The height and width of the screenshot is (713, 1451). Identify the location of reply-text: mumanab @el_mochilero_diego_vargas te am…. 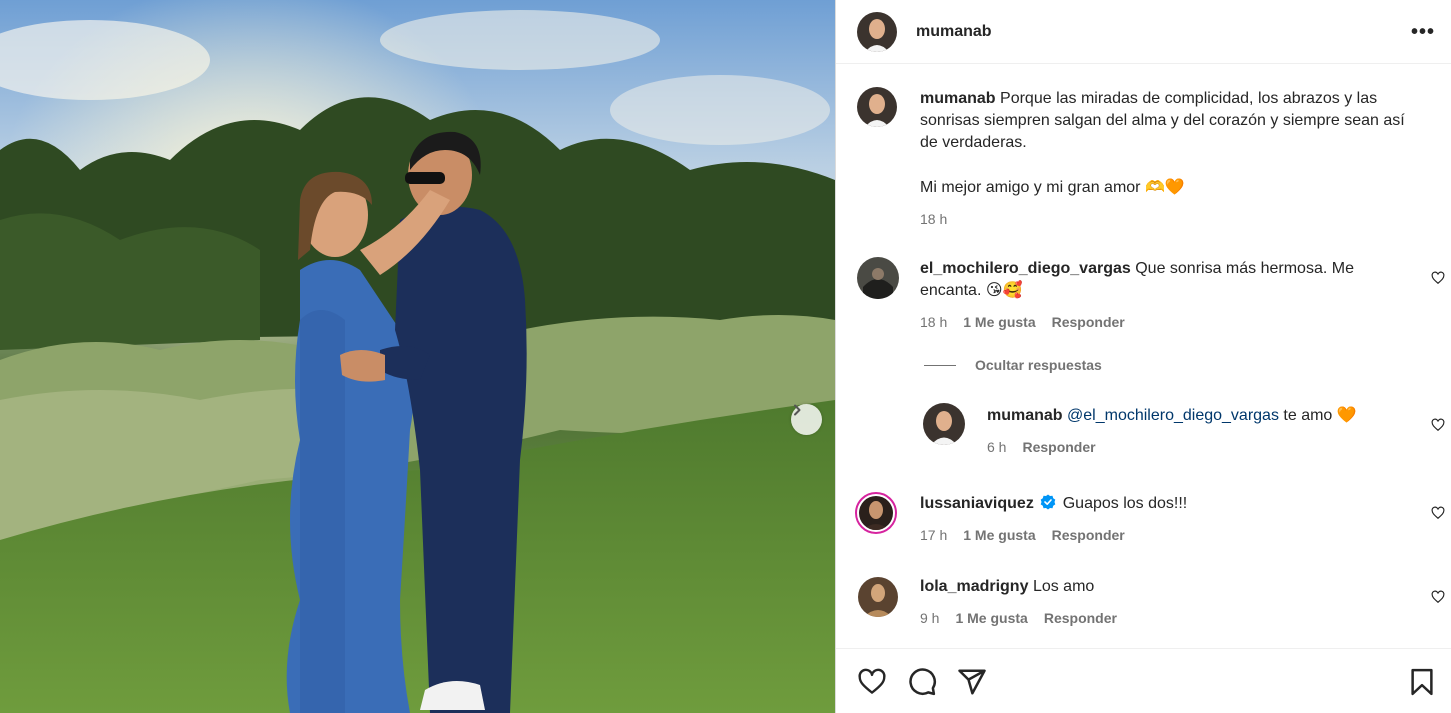
(1199, 416).